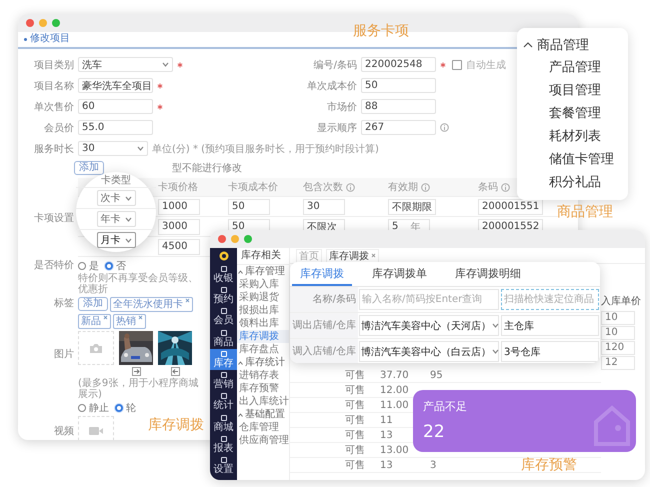 This screenshot has width=650, height=487. Describe the element at coordinates (263, 362) in the screenshot. I see `subnav-group: 库存统计` at that location.